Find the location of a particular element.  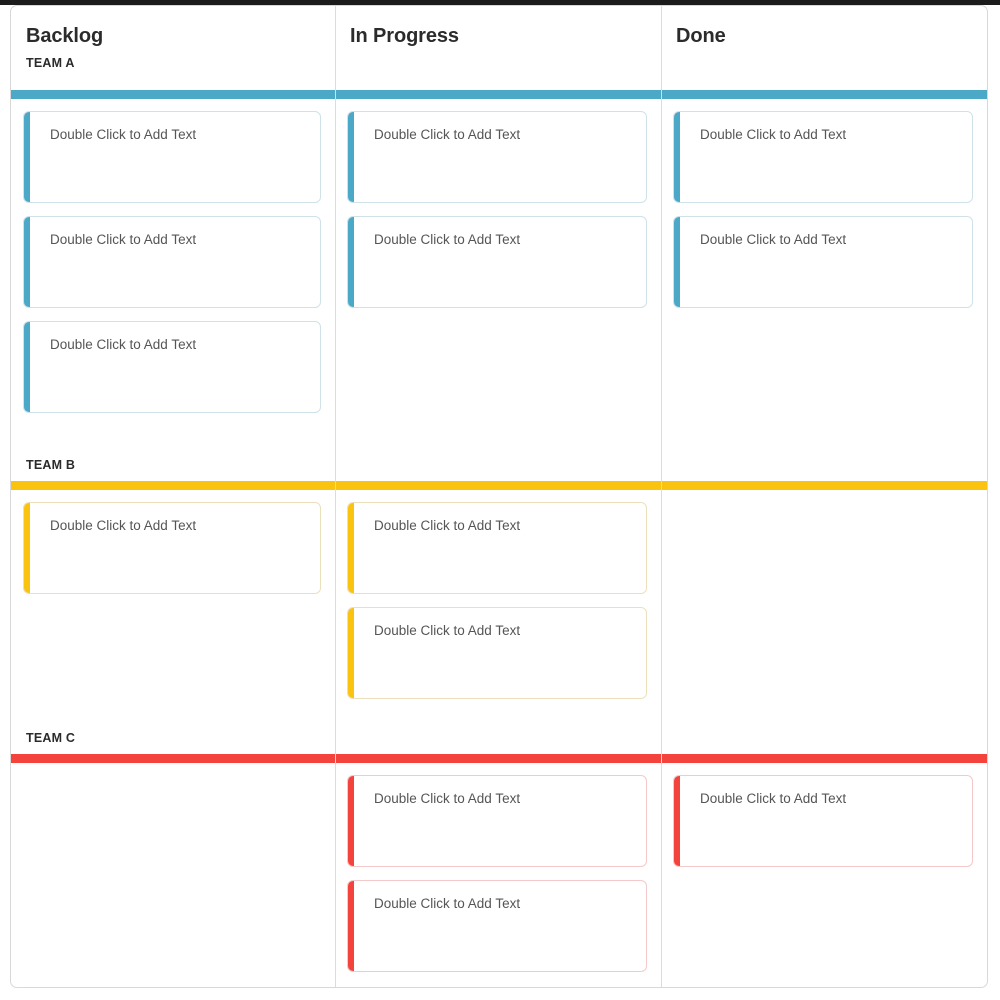

swimlane-dropzone-team-b-backlog: Double Click to Add Text is located at coordinates (173, 606).